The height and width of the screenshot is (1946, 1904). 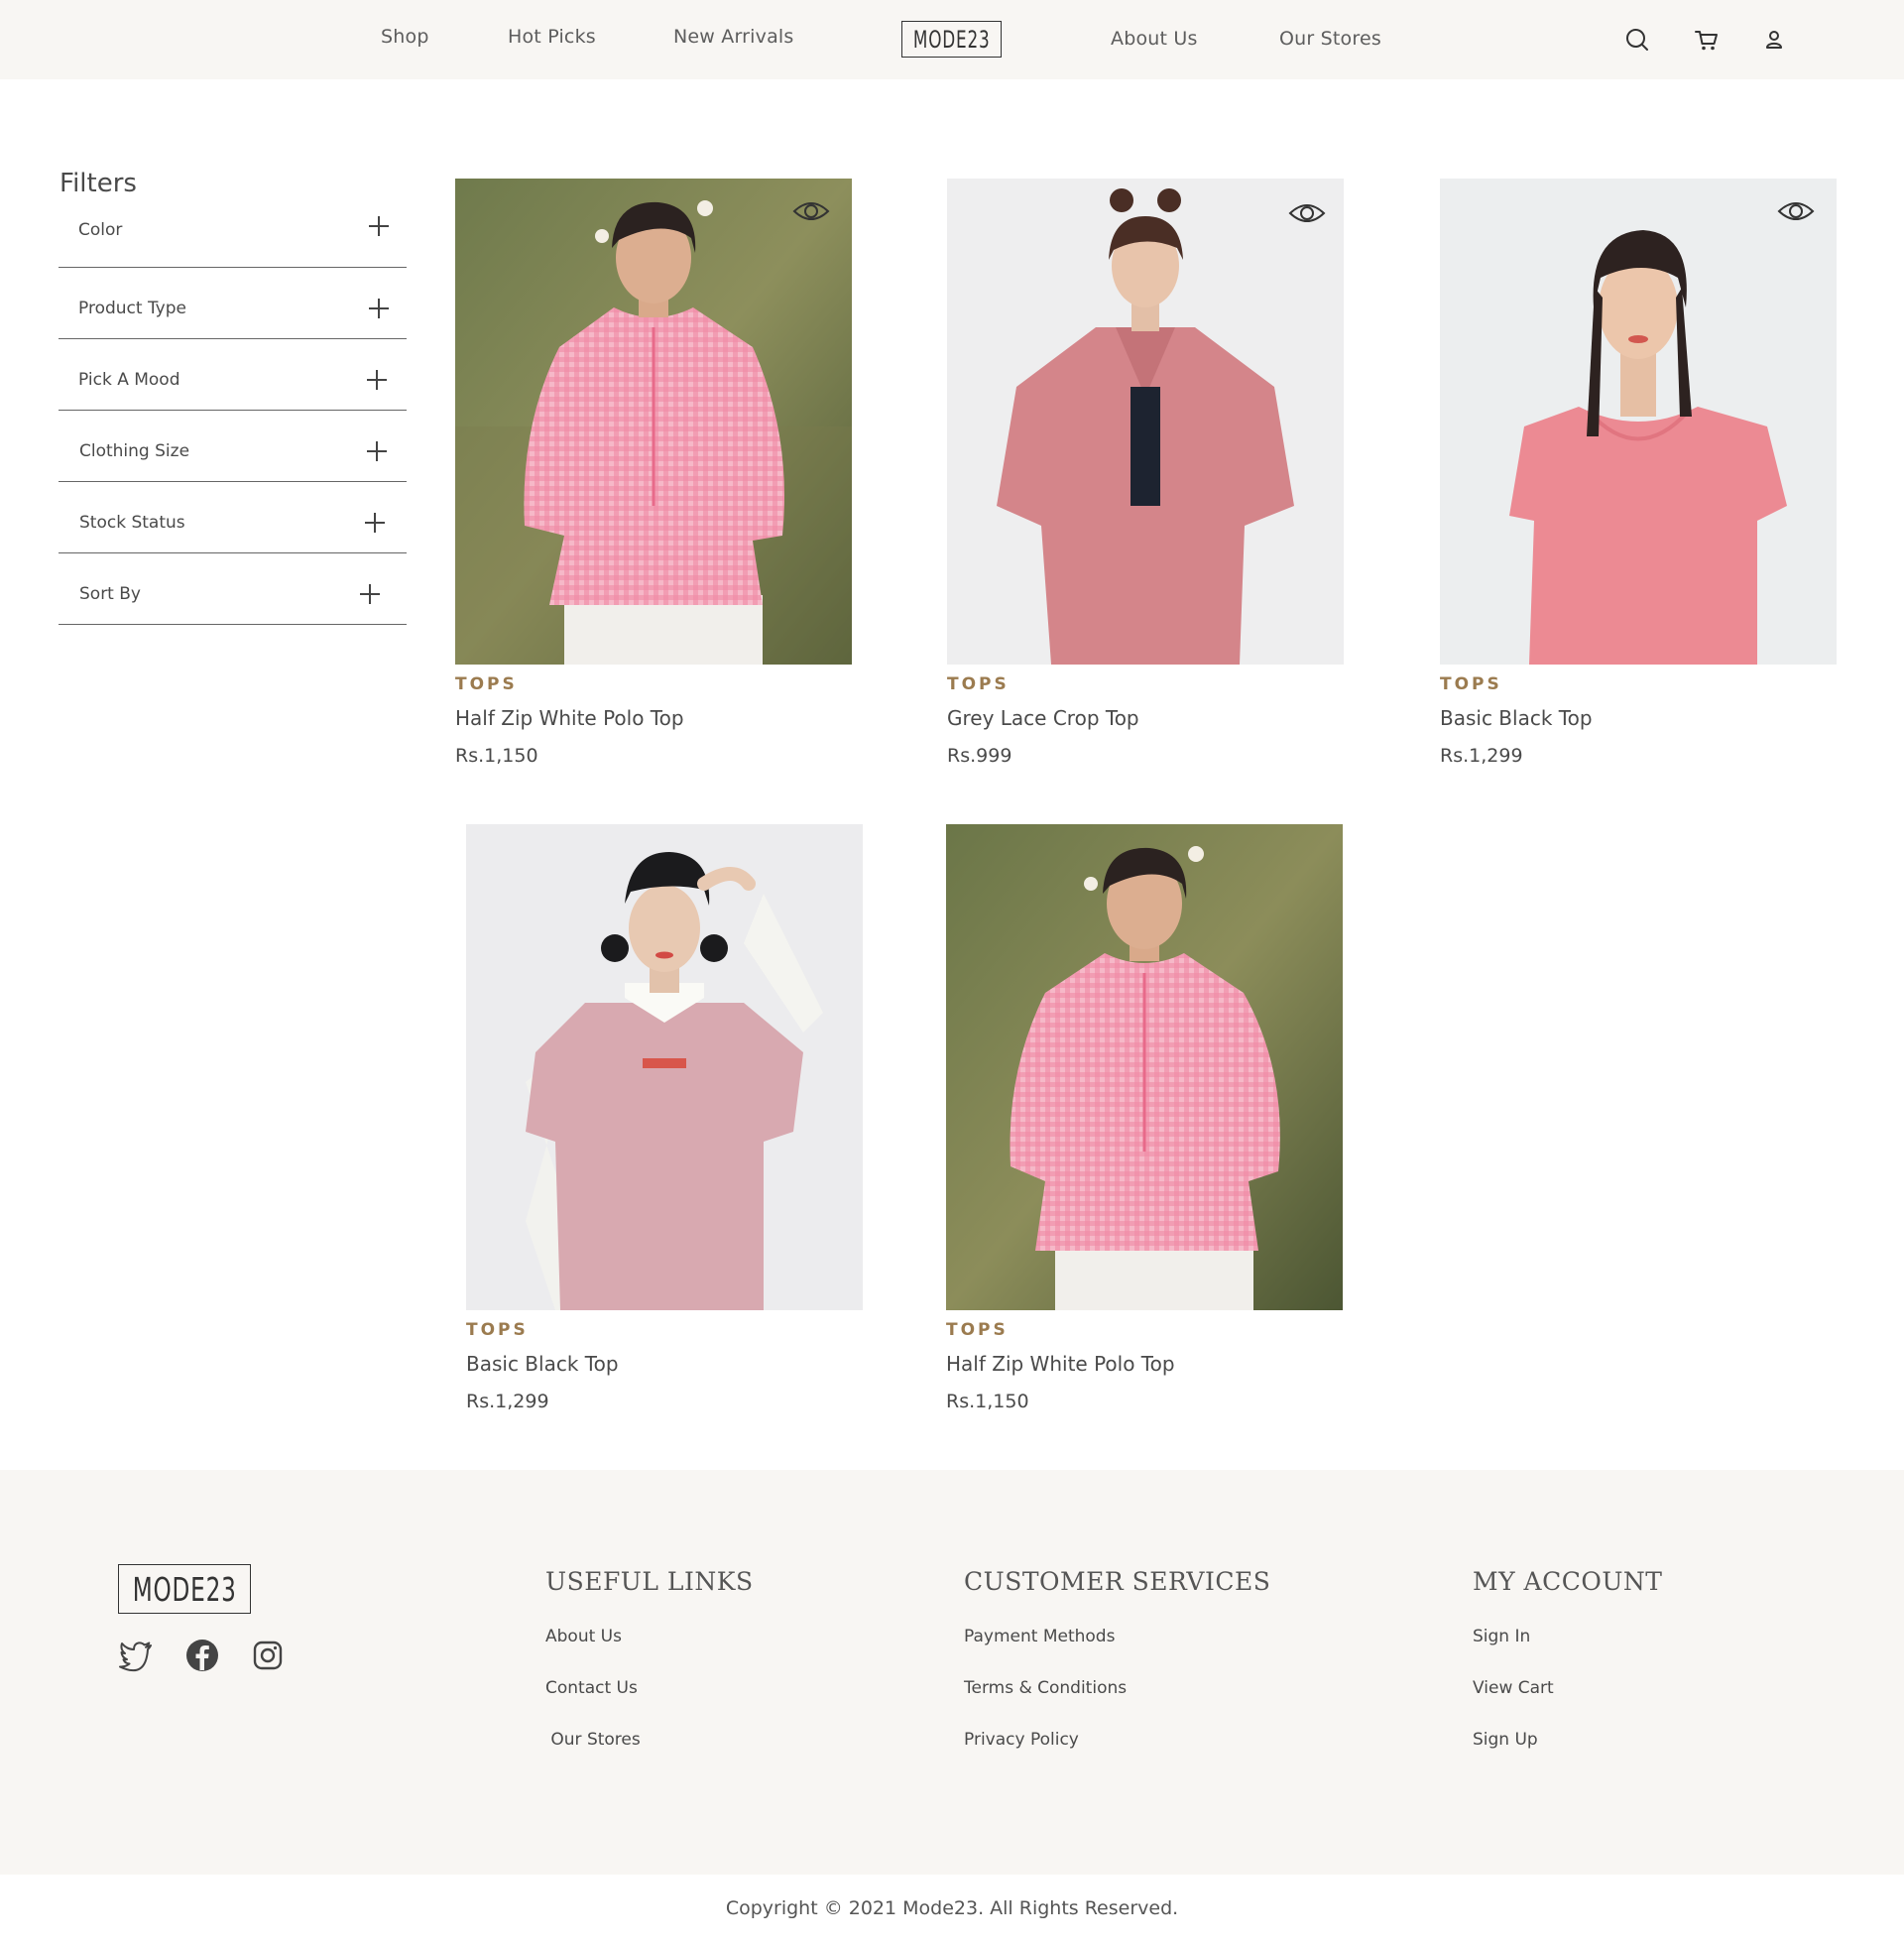 I want to click on filter-color: Color, so click(x=233, y=232).